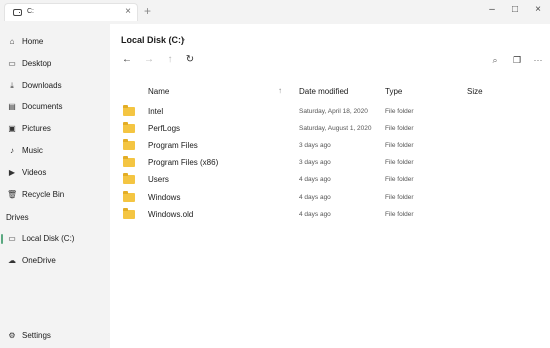 This screenshot has width=550, height=348. I want to click on file-name: Program Files, so click(173, 145).